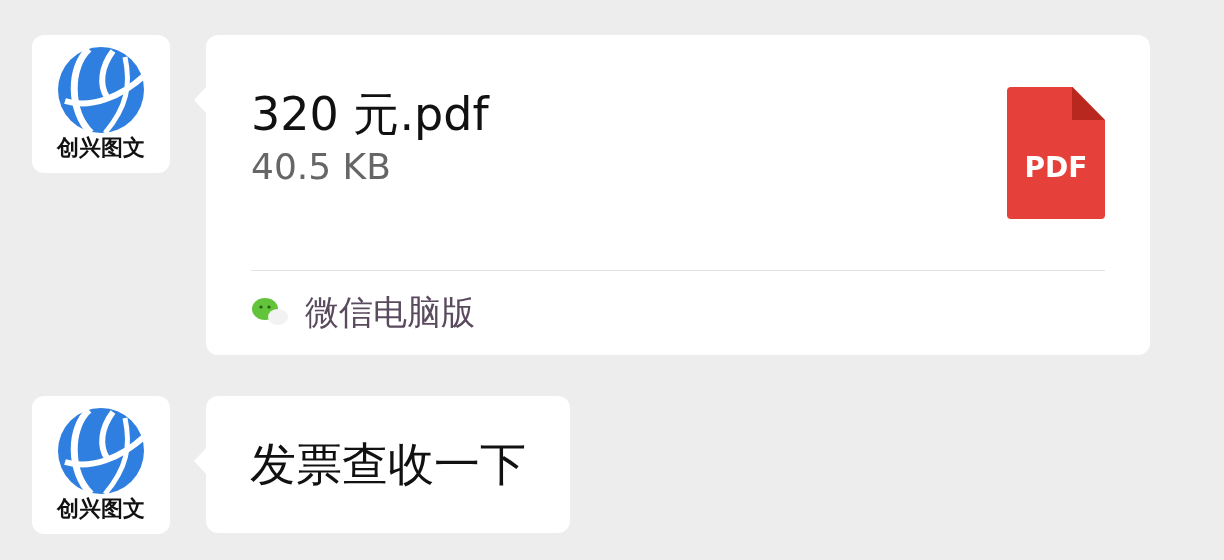  What do you see at coordinates (388, 464) in the screenshot?
I see `text-message-bubble: 发票查收一下` at bounding box center [388, 464].